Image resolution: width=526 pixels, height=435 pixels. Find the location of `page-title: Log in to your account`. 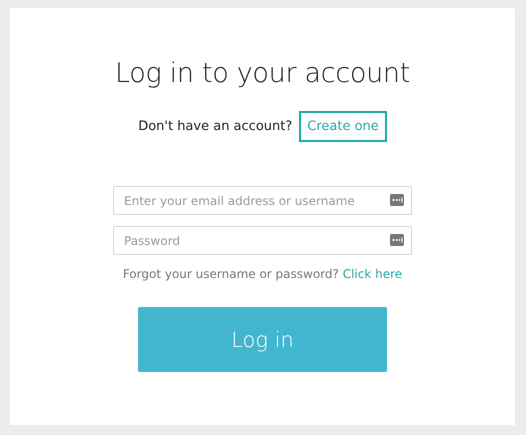

page-title: Log in to your account is located at coordinates (262, 73).